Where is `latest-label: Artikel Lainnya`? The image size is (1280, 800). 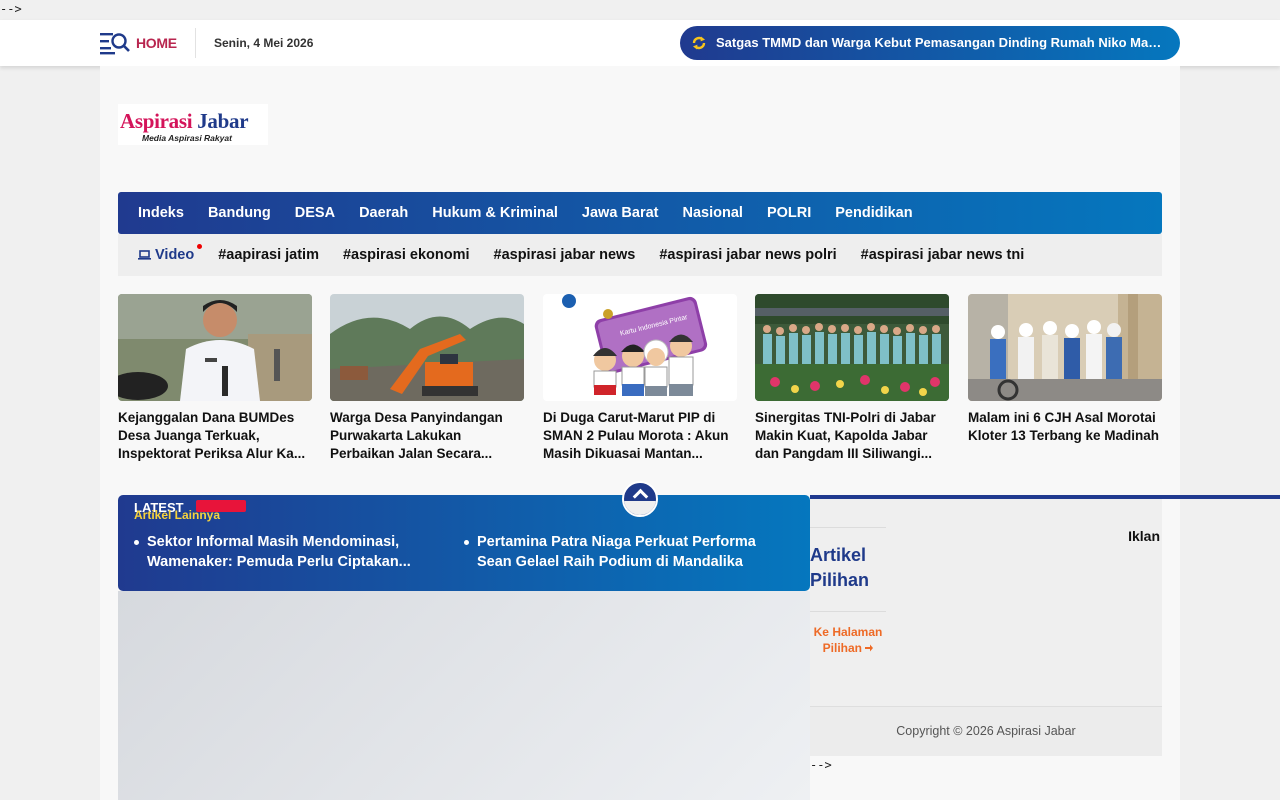
latest-label: Artikel Lainnya is located at coordinates (177, 515).